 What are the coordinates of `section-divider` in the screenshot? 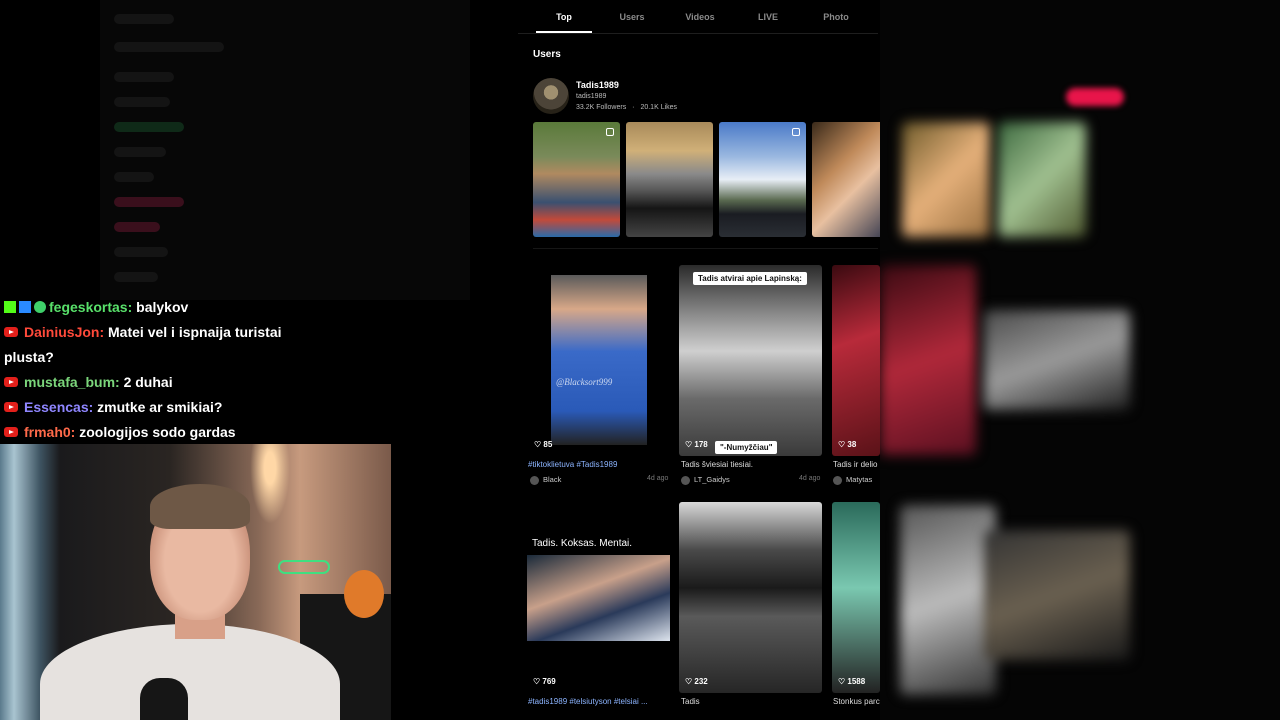 It's located at (705, 248).